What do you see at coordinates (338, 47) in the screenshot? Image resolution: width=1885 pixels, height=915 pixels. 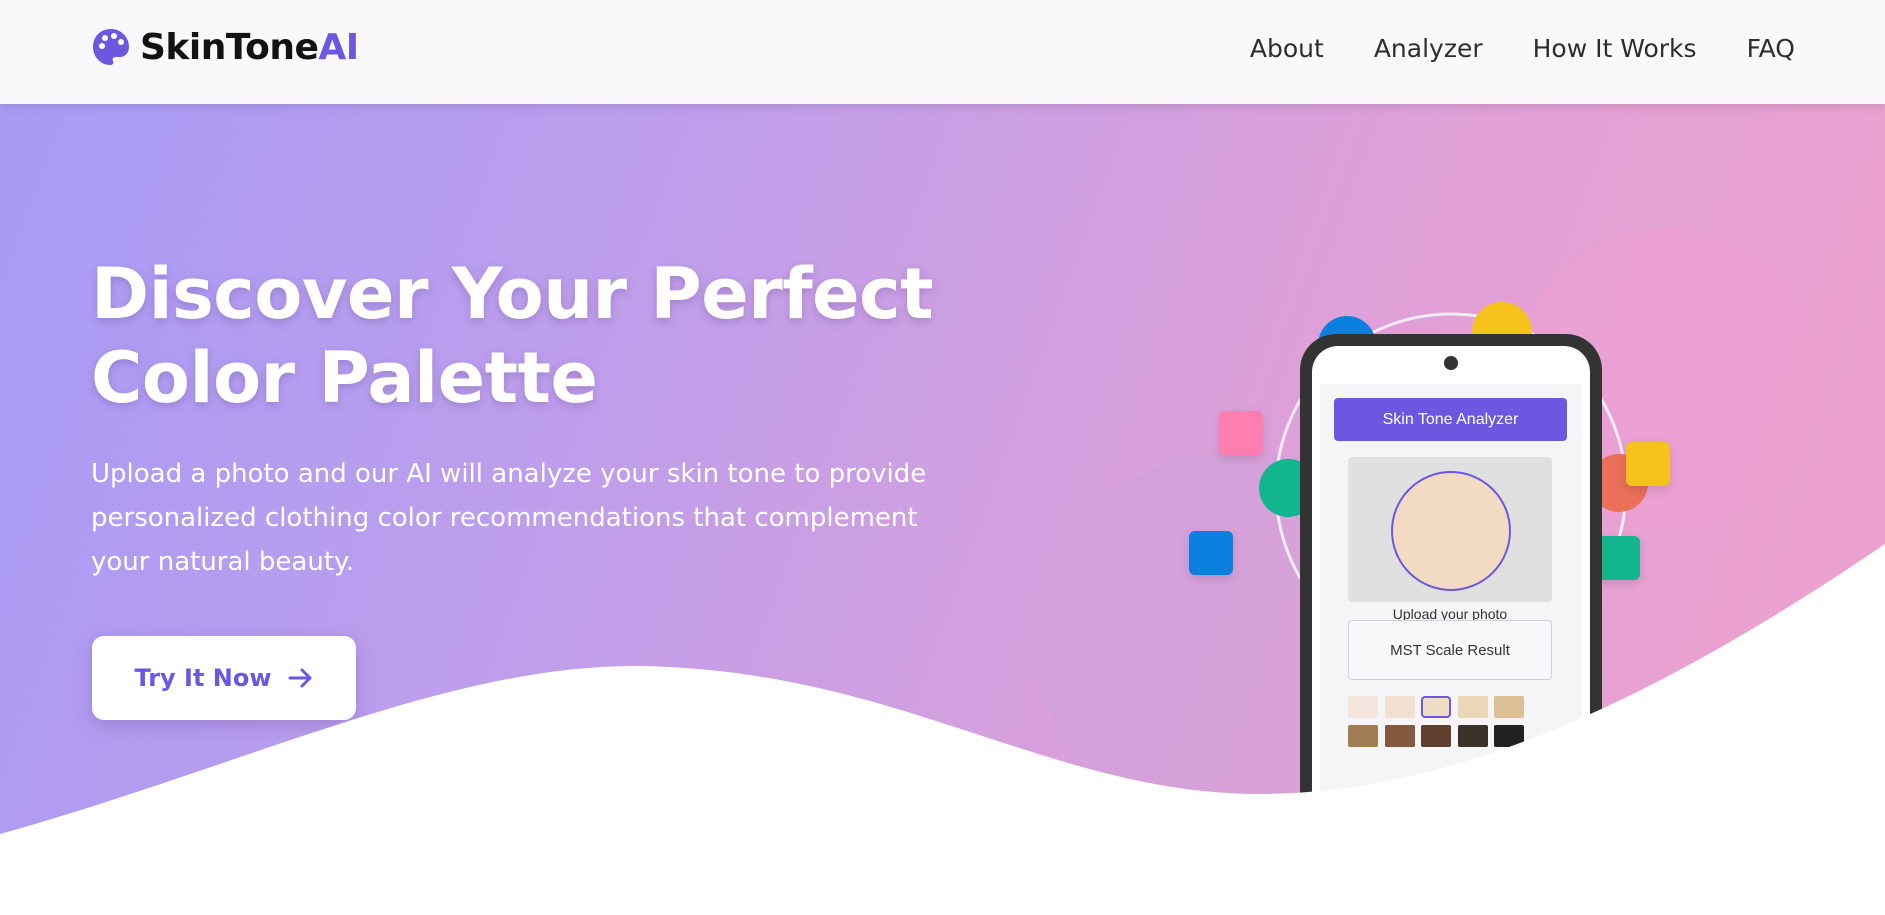 I see `logo-text-accent: AI` at bounding box center [338, 47].